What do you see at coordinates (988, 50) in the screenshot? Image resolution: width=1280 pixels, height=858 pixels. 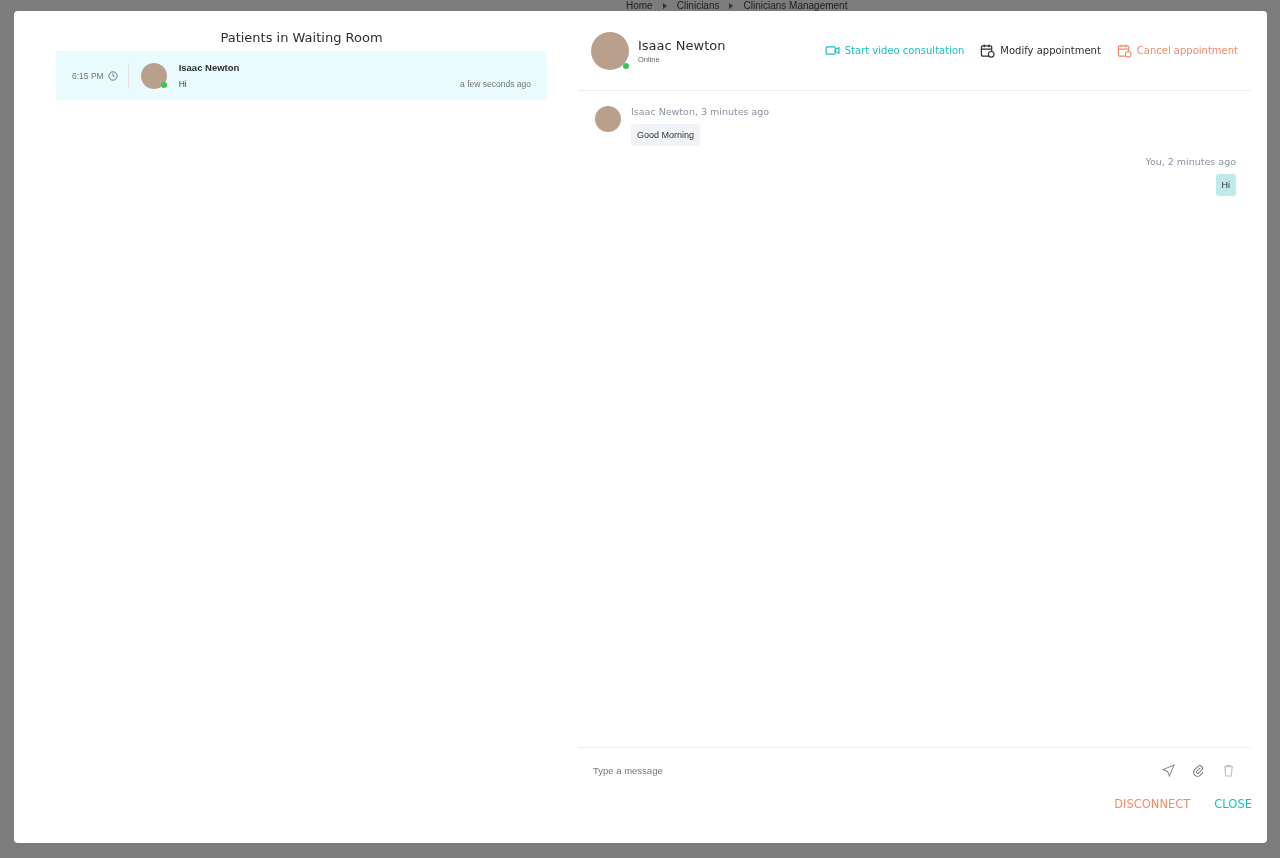 I see `calendar-clock-icon` at bounding box center [988, 50].